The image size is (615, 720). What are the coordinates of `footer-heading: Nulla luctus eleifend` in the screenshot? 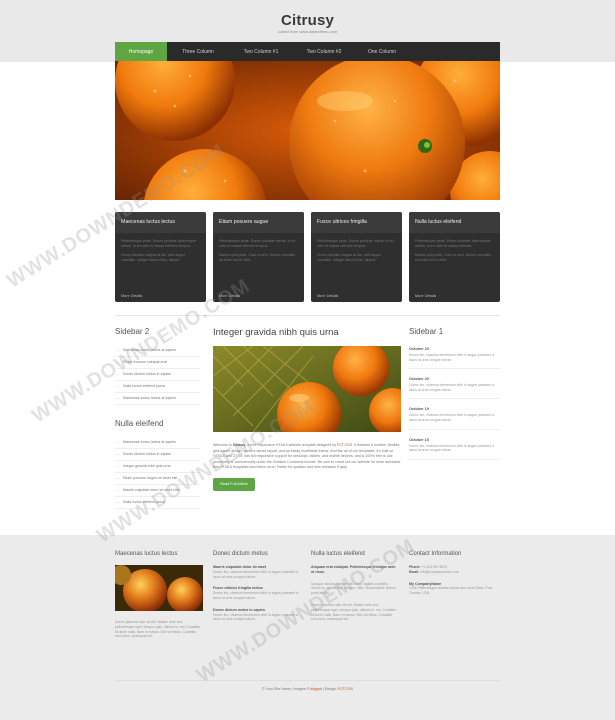 It's located at (338, 554).